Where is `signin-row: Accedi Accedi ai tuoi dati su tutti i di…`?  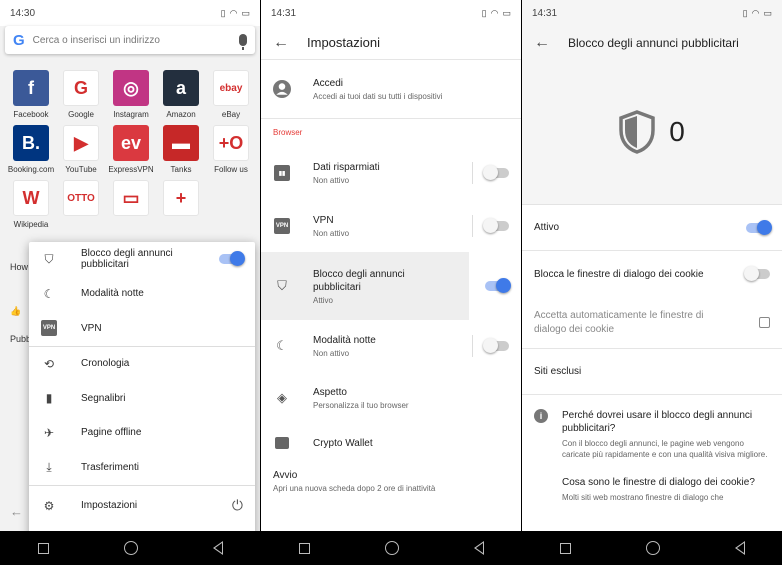 signin-row: Accedi Accedi ai tuoi dati su tutti i di… is located at coordinates (391, 89).